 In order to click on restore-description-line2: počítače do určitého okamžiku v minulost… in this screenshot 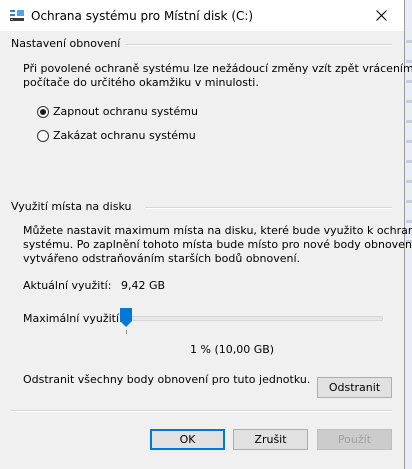, I will do `click(141, 82)`.